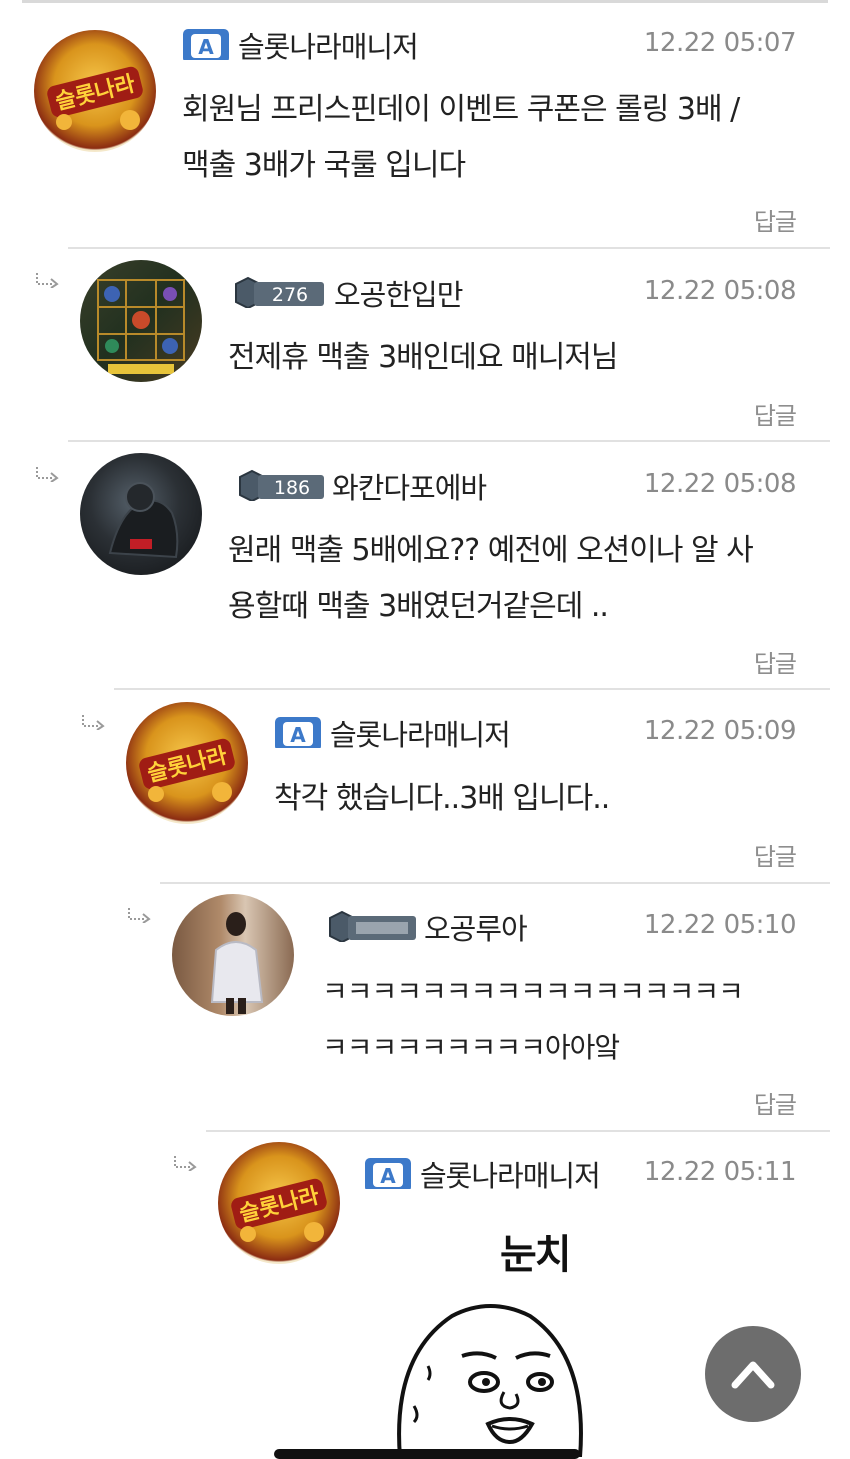 Image resolution: width=850 pixels, height=1459 pixels. I want to click on comment-time: 12.22 05:10, so click(720, 925).